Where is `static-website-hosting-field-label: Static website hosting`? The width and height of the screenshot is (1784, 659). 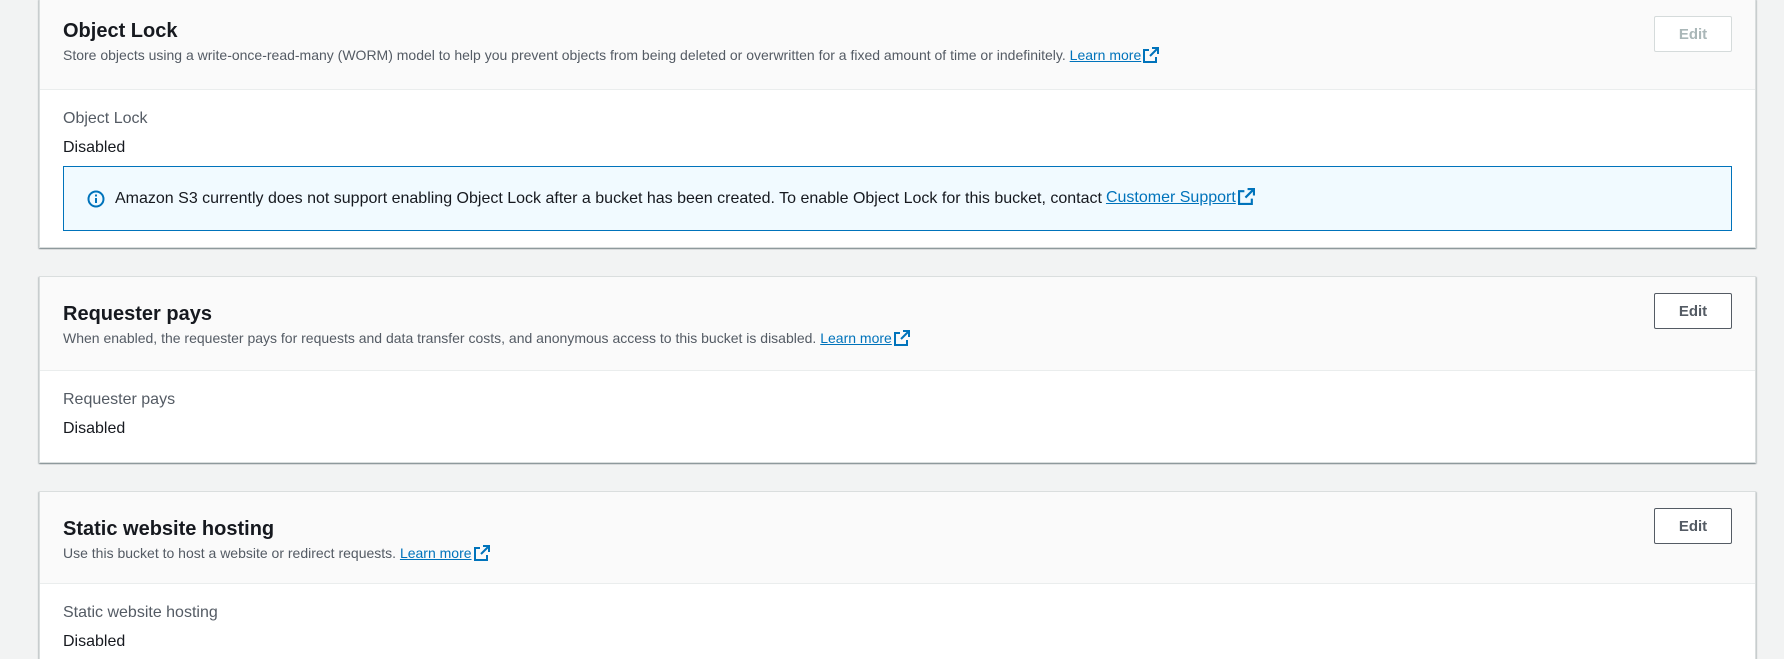
static-website-hosting-field-label: Static website hosting is located at coordinates (140, 612).